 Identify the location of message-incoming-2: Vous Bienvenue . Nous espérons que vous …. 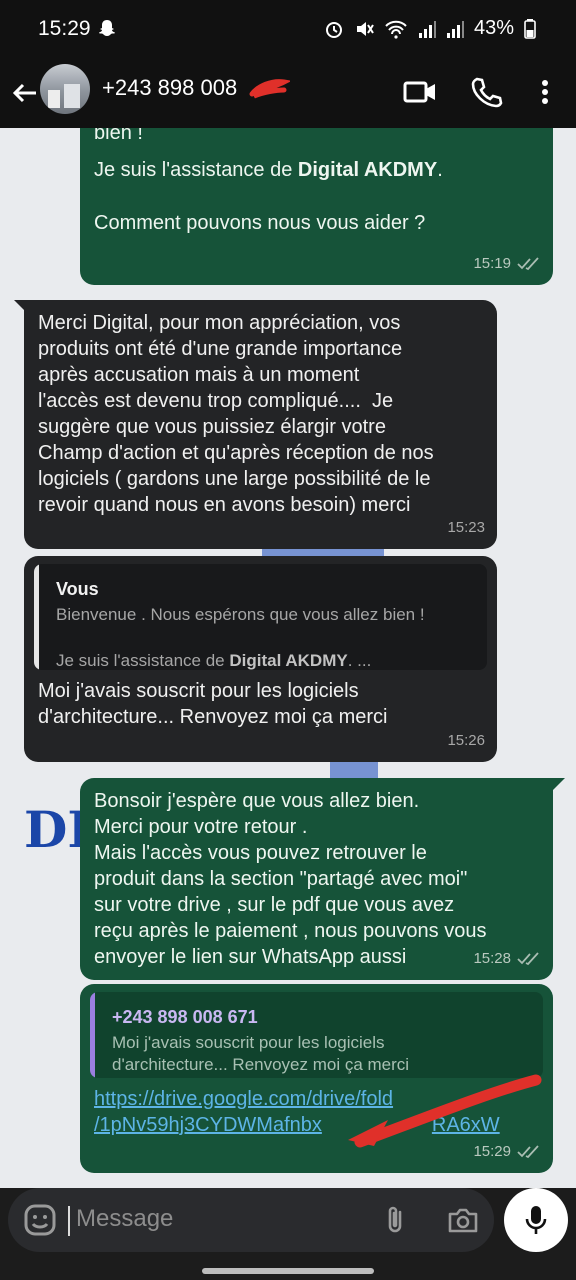
(260, 659).